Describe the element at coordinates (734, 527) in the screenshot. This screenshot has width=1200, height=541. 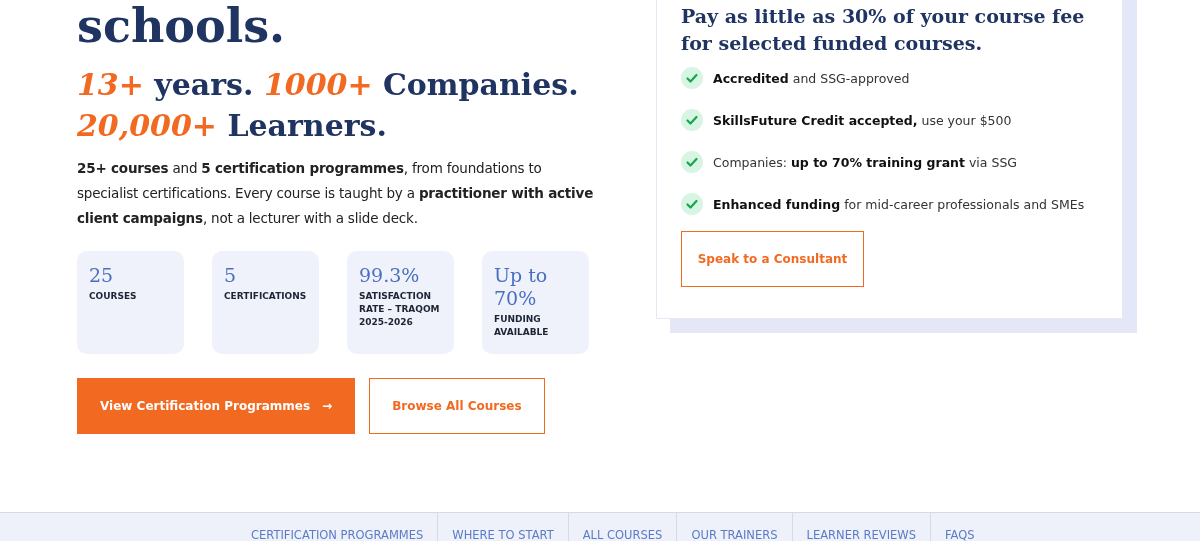
I see `nav-link: OUR TRAINERS` at that location.